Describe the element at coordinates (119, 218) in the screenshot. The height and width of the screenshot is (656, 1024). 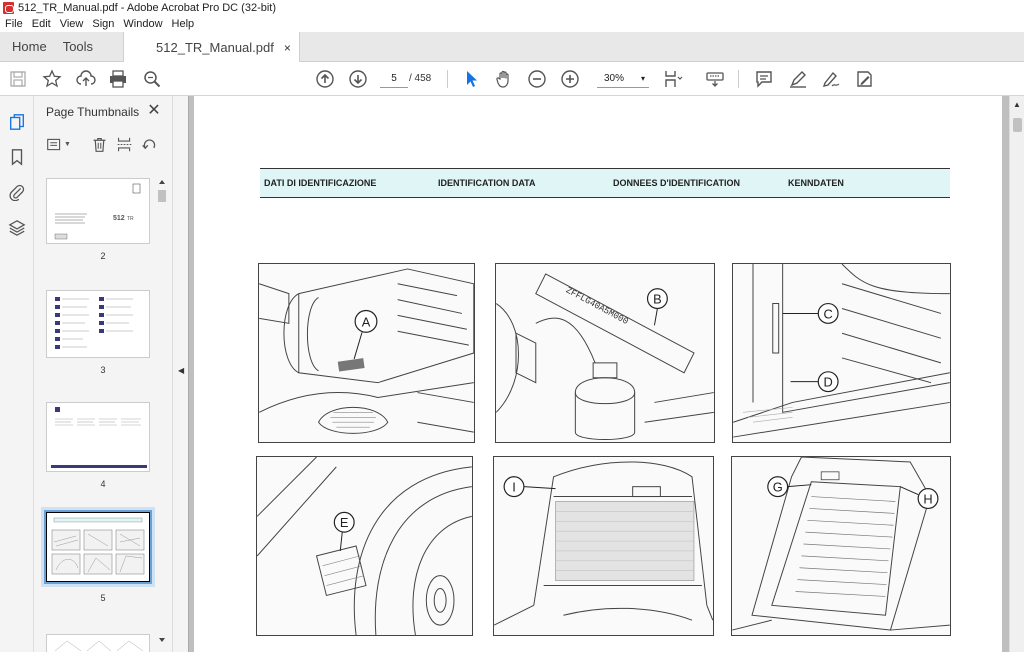
I see `svg-text: 512` at that location.